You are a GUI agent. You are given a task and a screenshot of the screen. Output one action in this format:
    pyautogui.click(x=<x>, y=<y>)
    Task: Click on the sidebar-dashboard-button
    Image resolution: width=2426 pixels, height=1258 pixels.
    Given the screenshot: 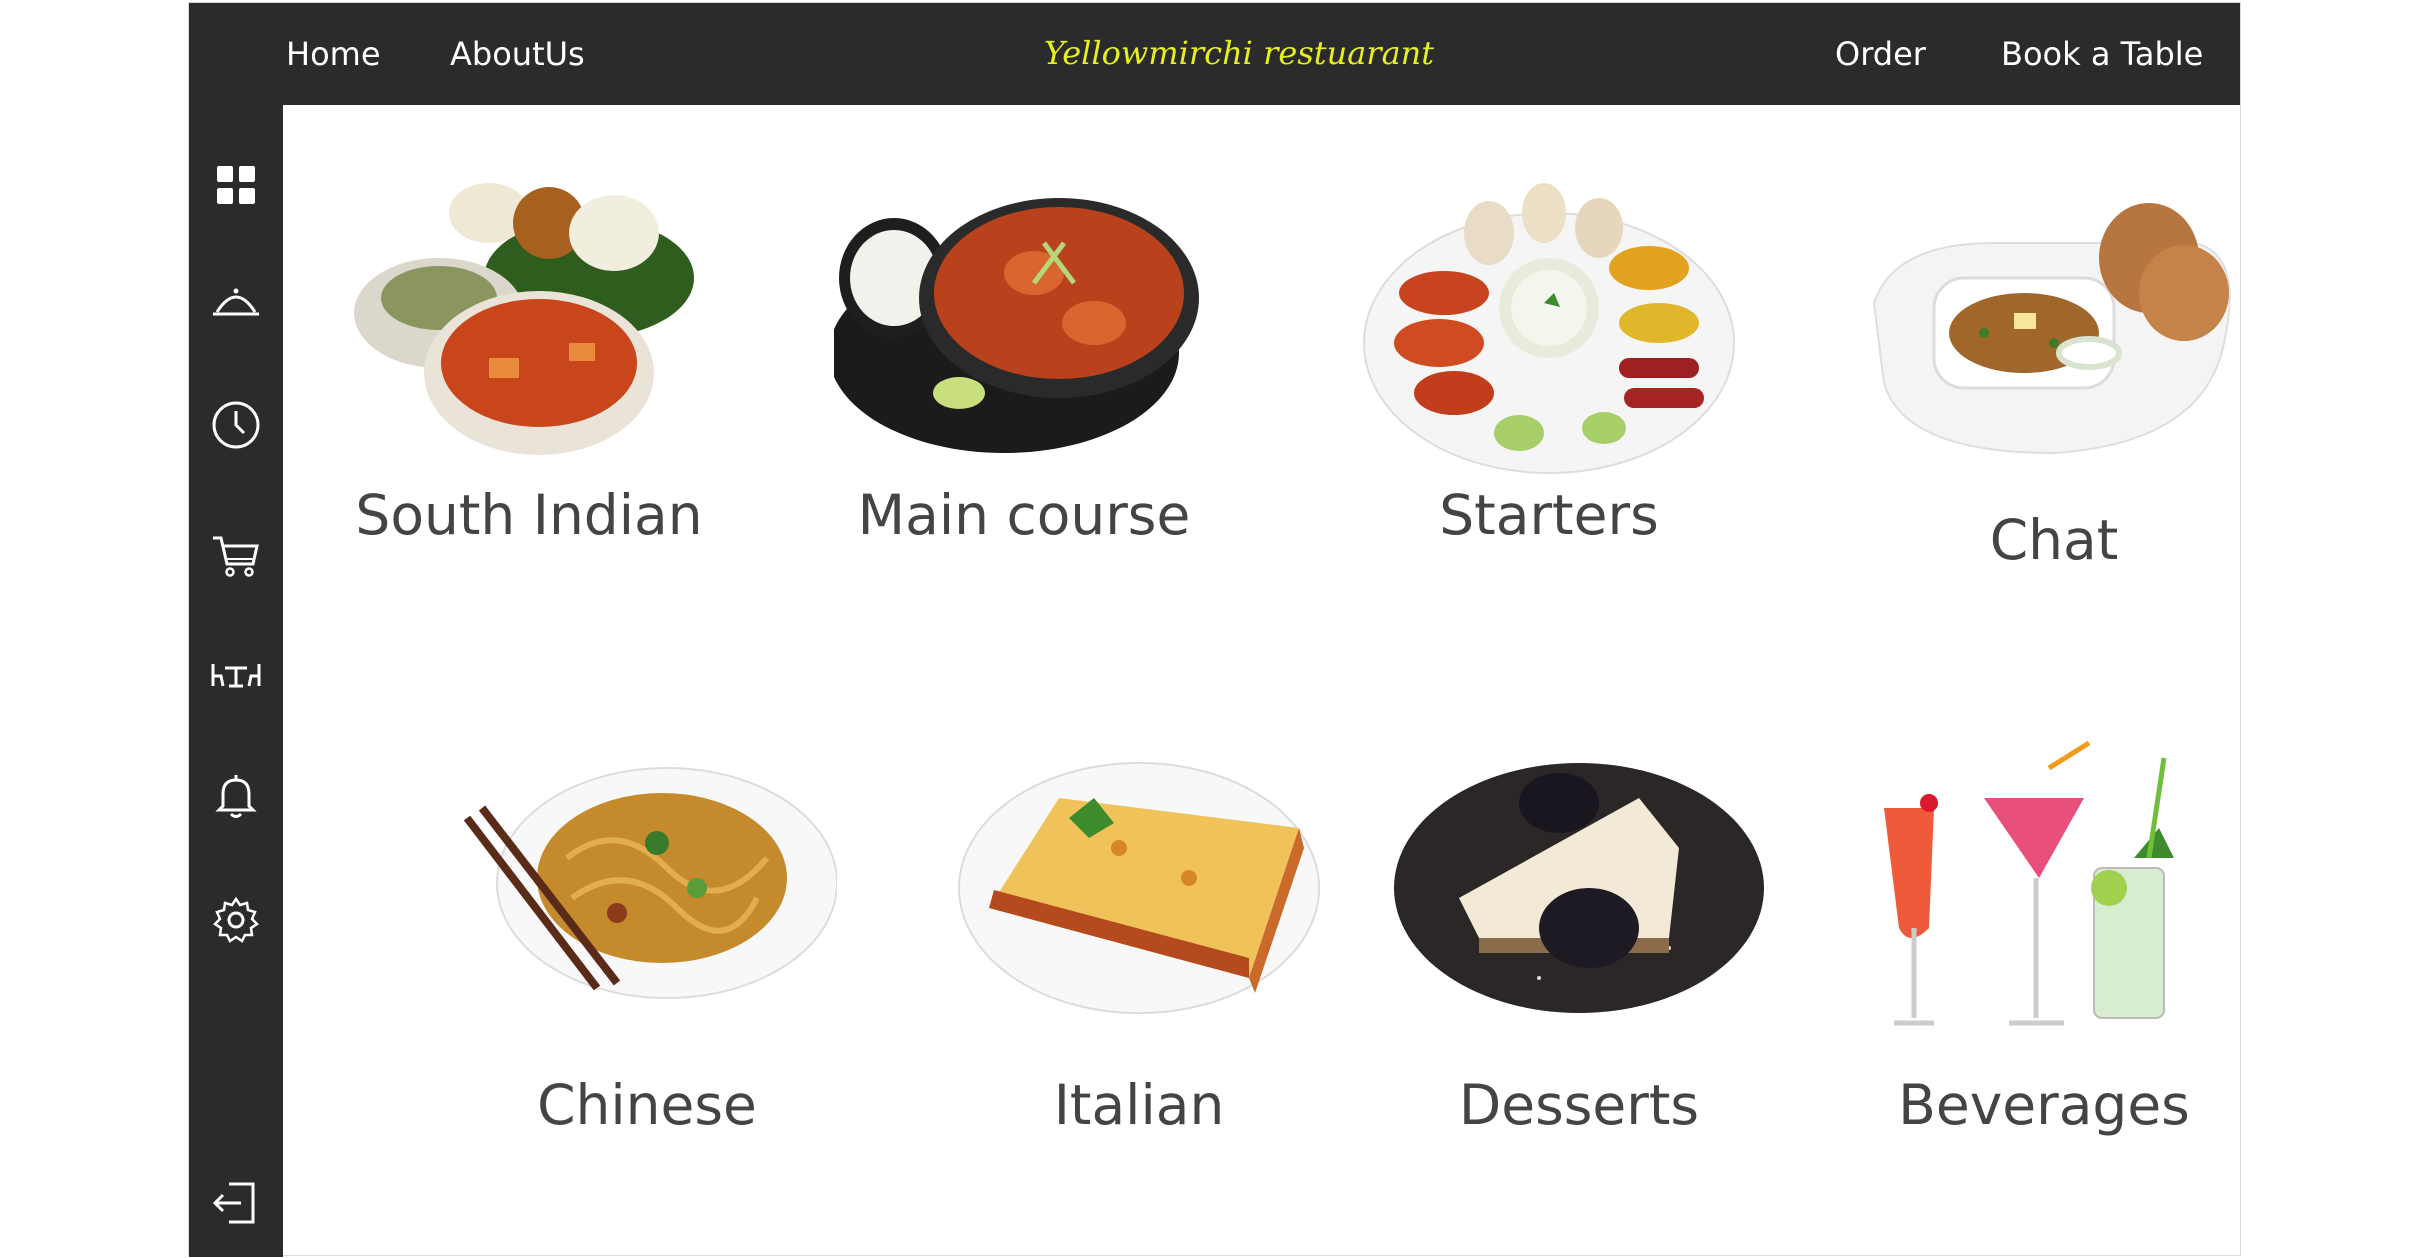 What is the action you would take?
    pyautogui.click(x=236, y=185)
    